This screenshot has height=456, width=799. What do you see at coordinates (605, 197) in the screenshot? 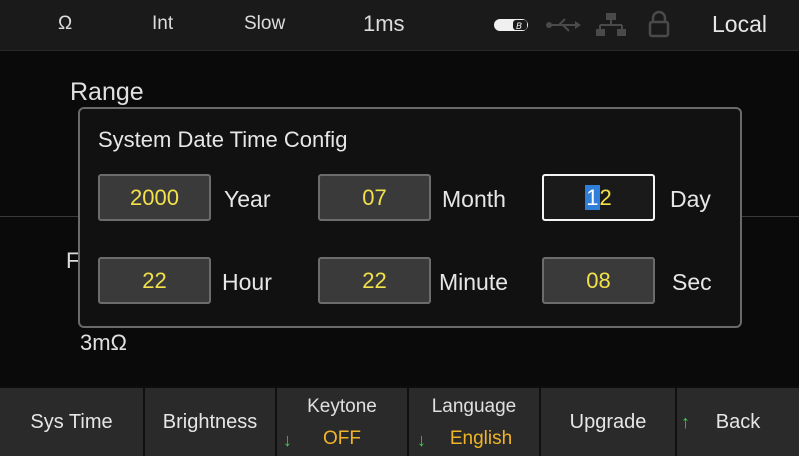
I see `day-field-rest: 2` at bounding box center [605, 197].